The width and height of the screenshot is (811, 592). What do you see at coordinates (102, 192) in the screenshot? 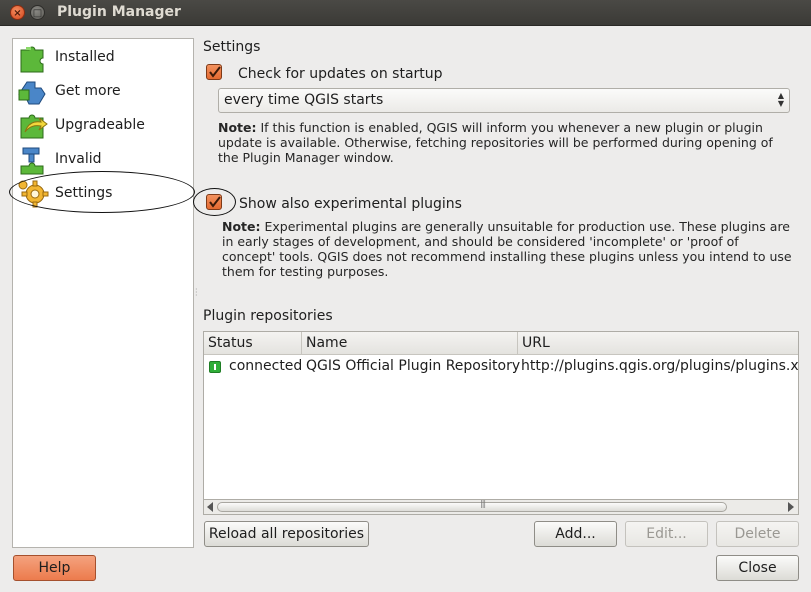
I see `settings-highlight-ellipse` at bounding box center [102, 192].